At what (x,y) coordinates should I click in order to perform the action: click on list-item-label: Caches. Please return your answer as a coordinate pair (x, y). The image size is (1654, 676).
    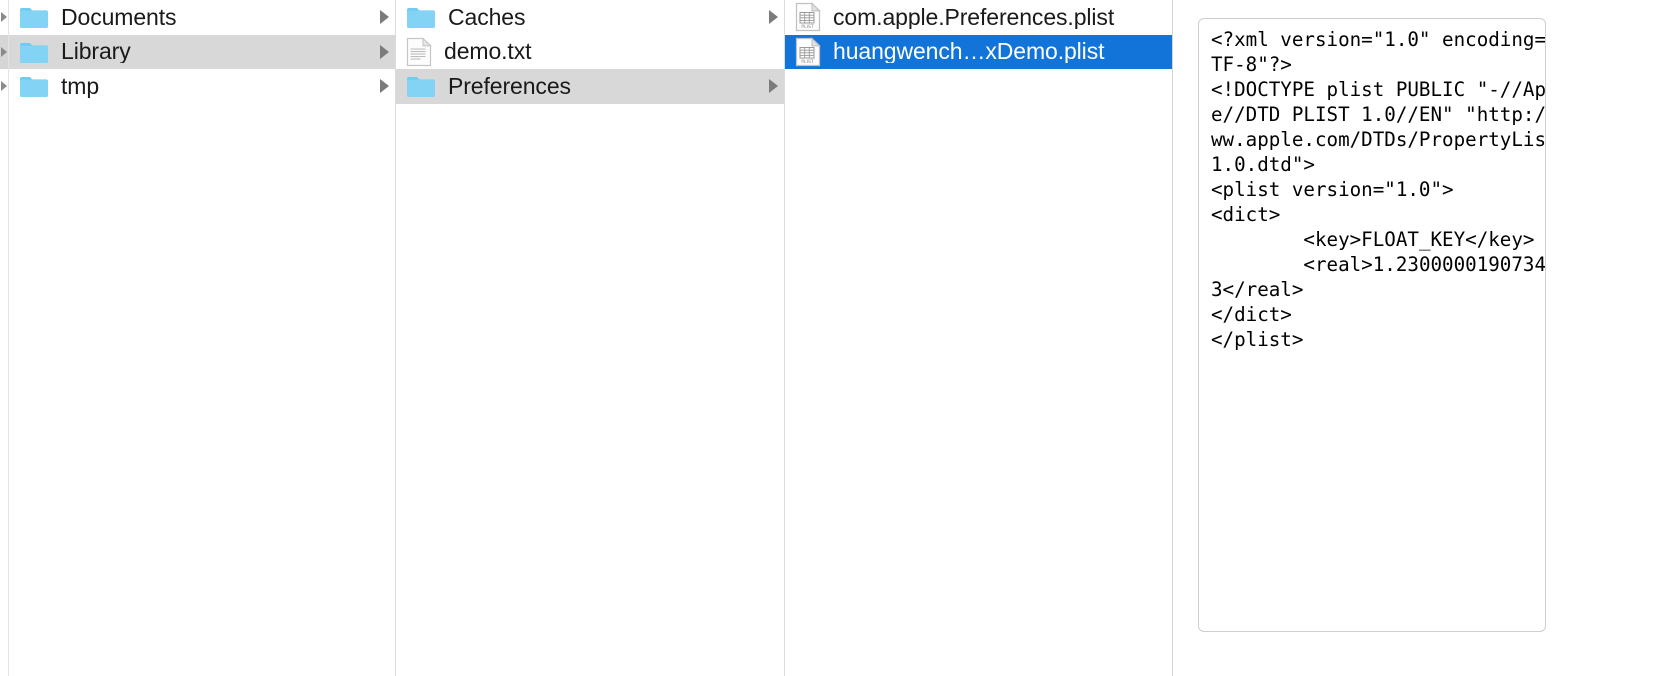
    Looking at the image, I should click on (487, 17).